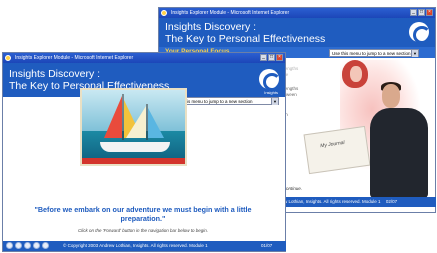  Describe the element at coordinates (45, 245) in the screenshot. I see `exit-nav-icon` at that location.